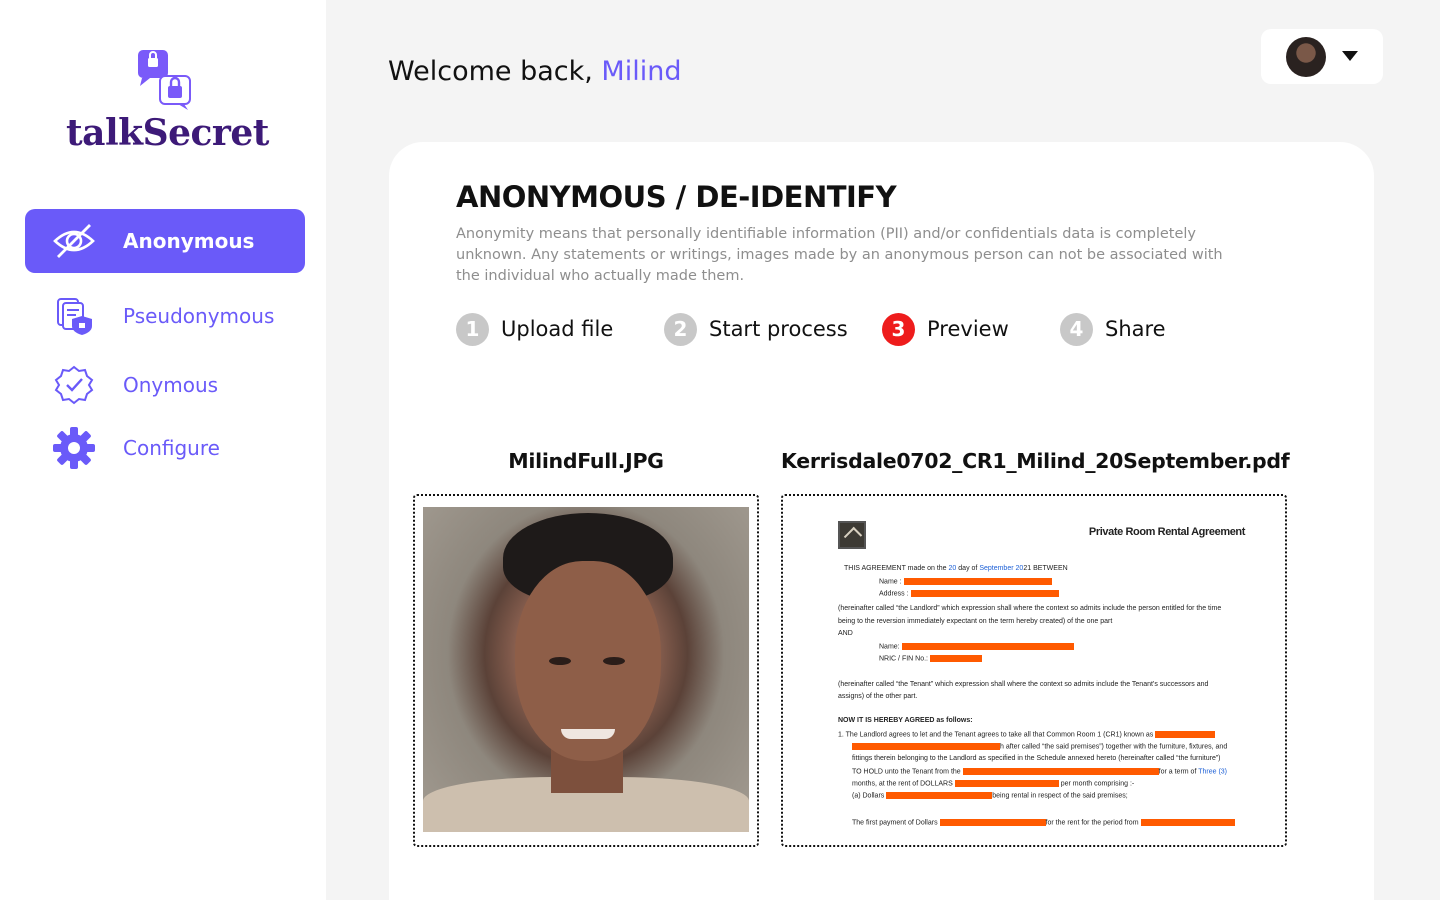  Describe the element at coordinates (898, 329) in the screenshot. I see `step-number: 3` at that location.